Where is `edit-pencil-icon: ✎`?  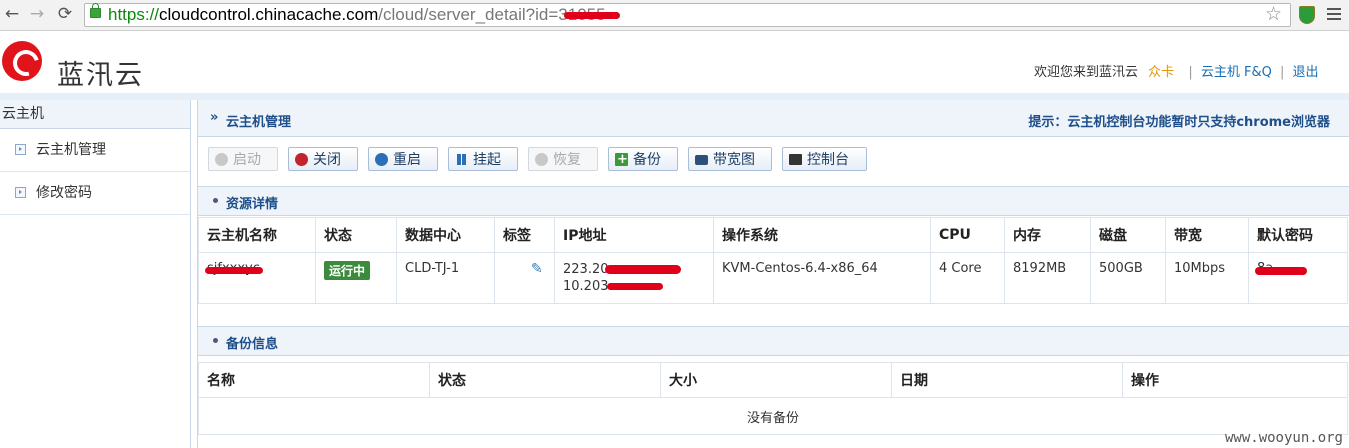
edit-pencil-icon: ✎ is located at coordinates (537, 269).